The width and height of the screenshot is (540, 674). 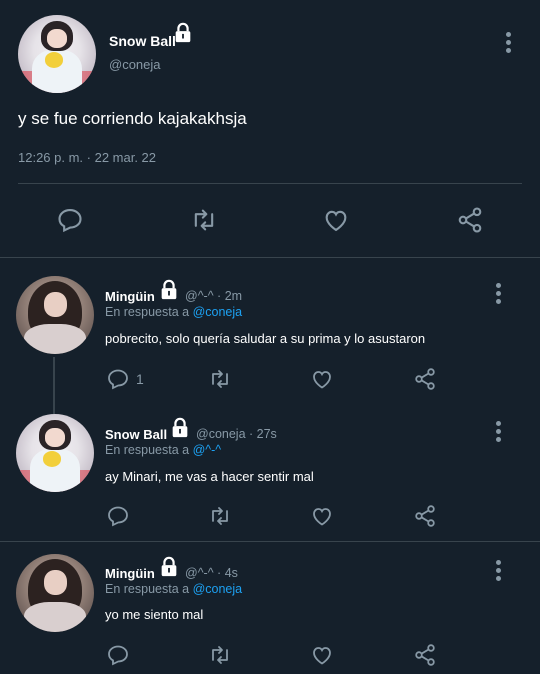 What do you see at coordinates (207, 450) in the screenshot?
I see `reply-to-link: @^-^` at bounding box center [207, 450].